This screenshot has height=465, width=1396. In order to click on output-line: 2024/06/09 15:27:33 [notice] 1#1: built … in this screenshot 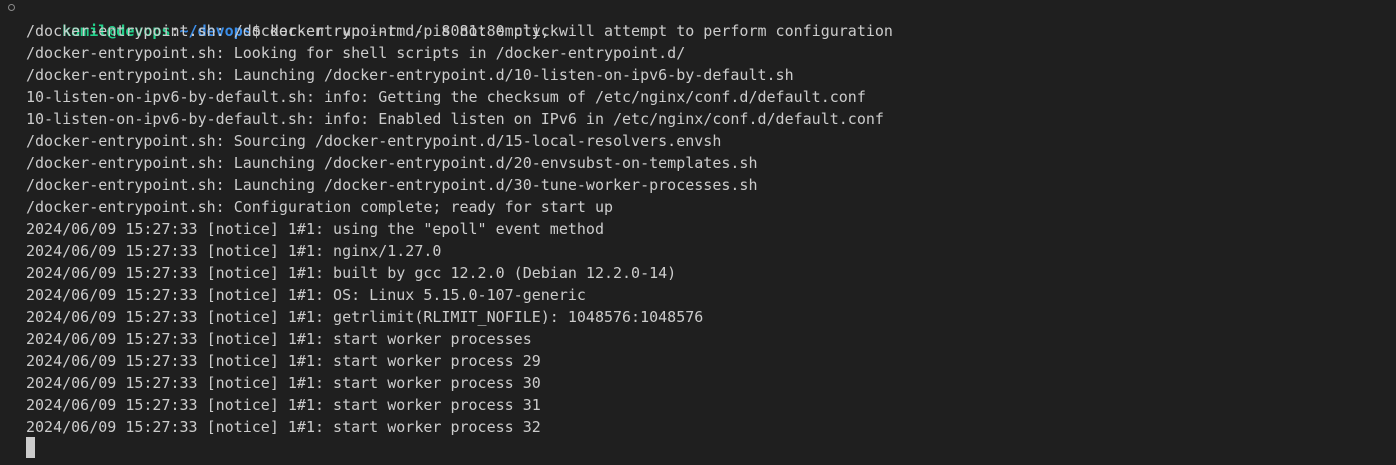, I will do `click(351, 273)`.